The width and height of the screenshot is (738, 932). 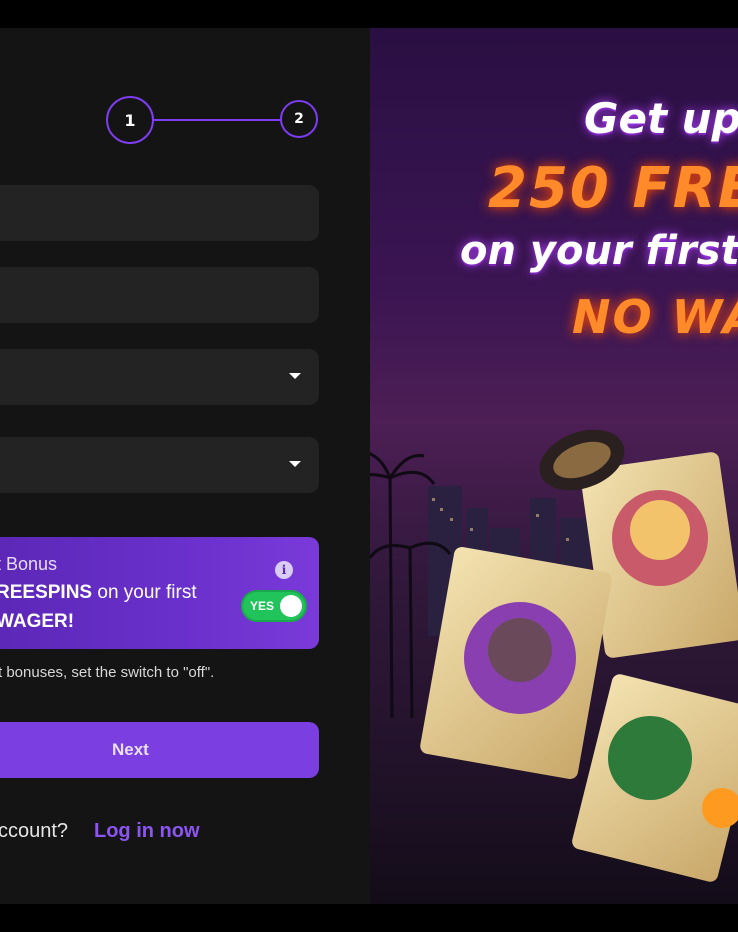 I want to click on promo-line-1: Get up, so click(x=661, y=118).